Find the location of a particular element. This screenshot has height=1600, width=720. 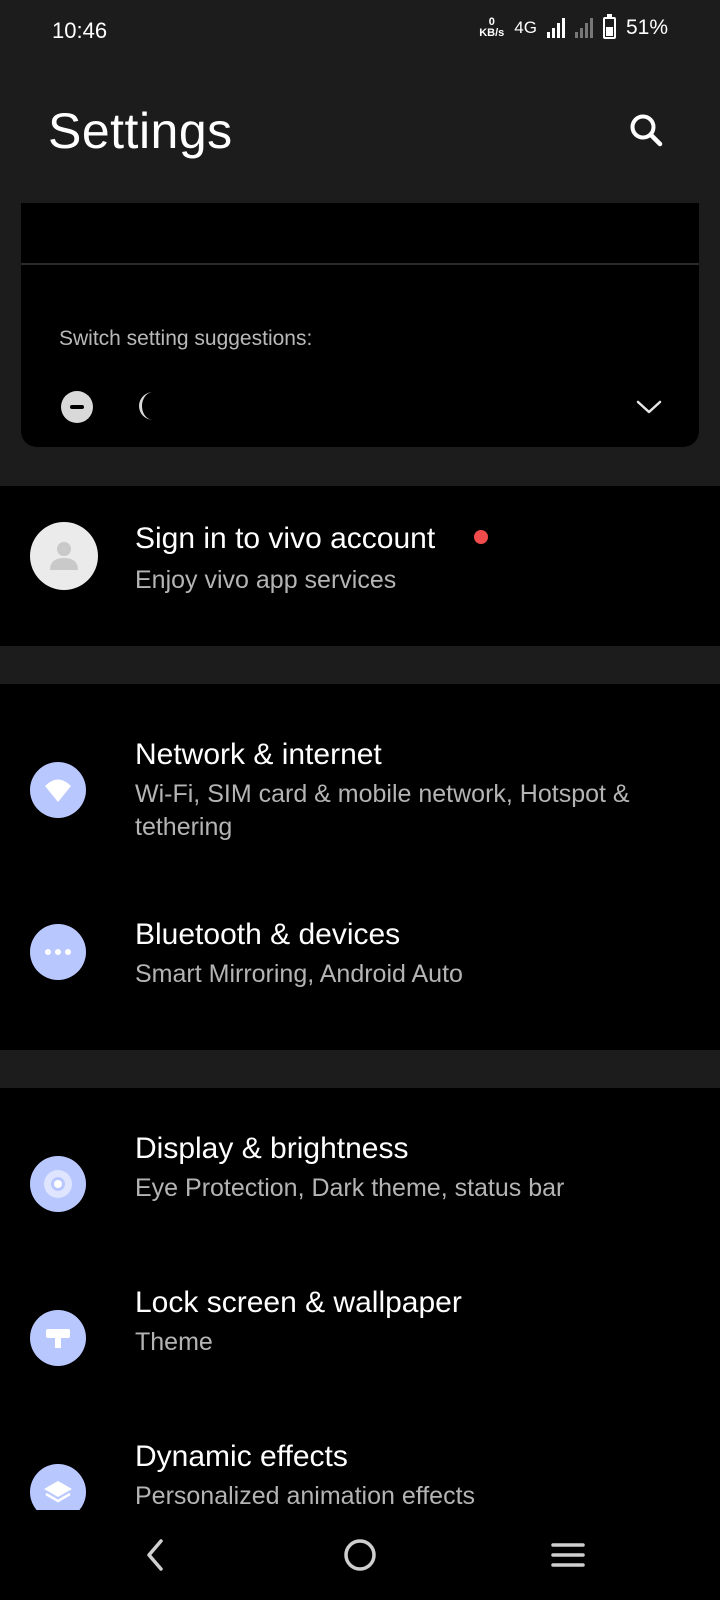

battery-percent: 51% is located at coordinates (646, 27).